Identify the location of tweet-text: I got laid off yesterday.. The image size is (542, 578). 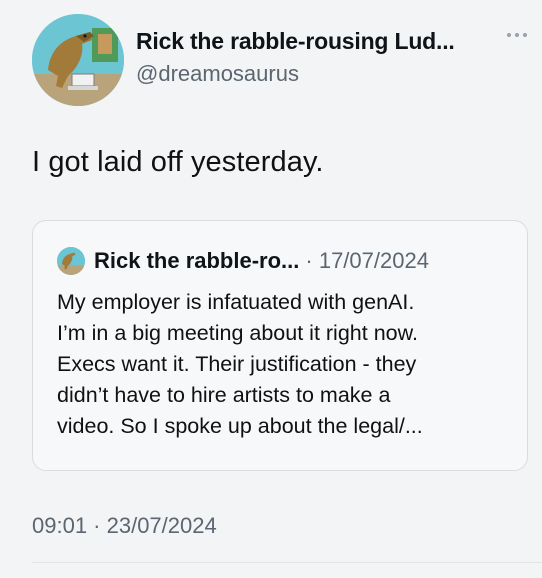
(178, 162).